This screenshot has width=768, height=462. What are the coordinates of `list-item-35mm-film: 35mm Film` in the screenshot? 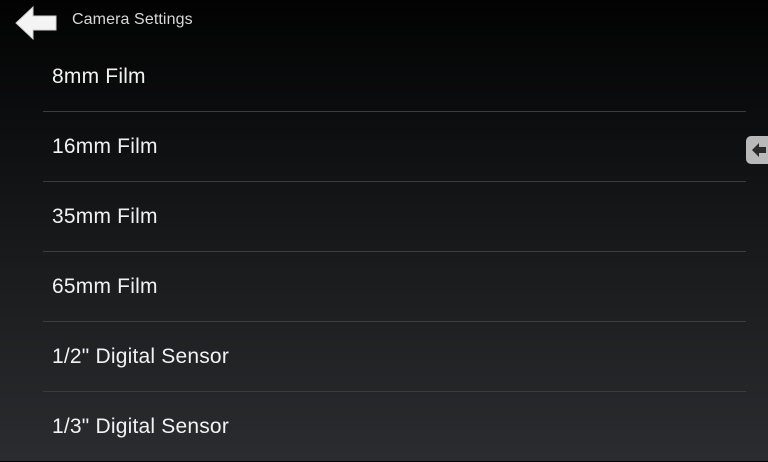 It's located at (394, 217).